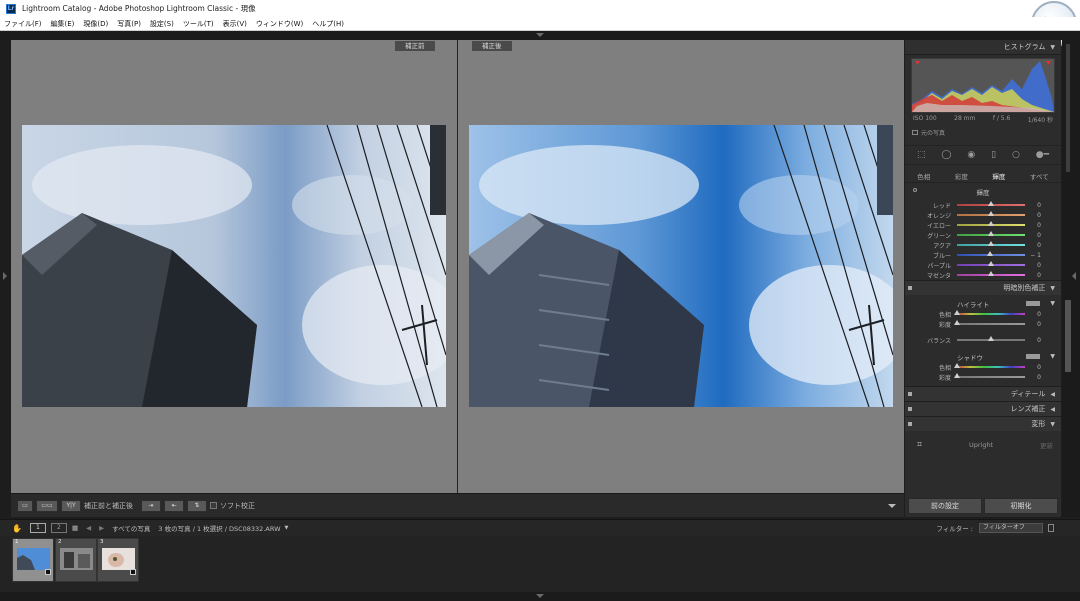  What do you see at coordinates (910, 288) in the screenshot?
I see `split-toning-toggle` at bounding box center [910, 288].